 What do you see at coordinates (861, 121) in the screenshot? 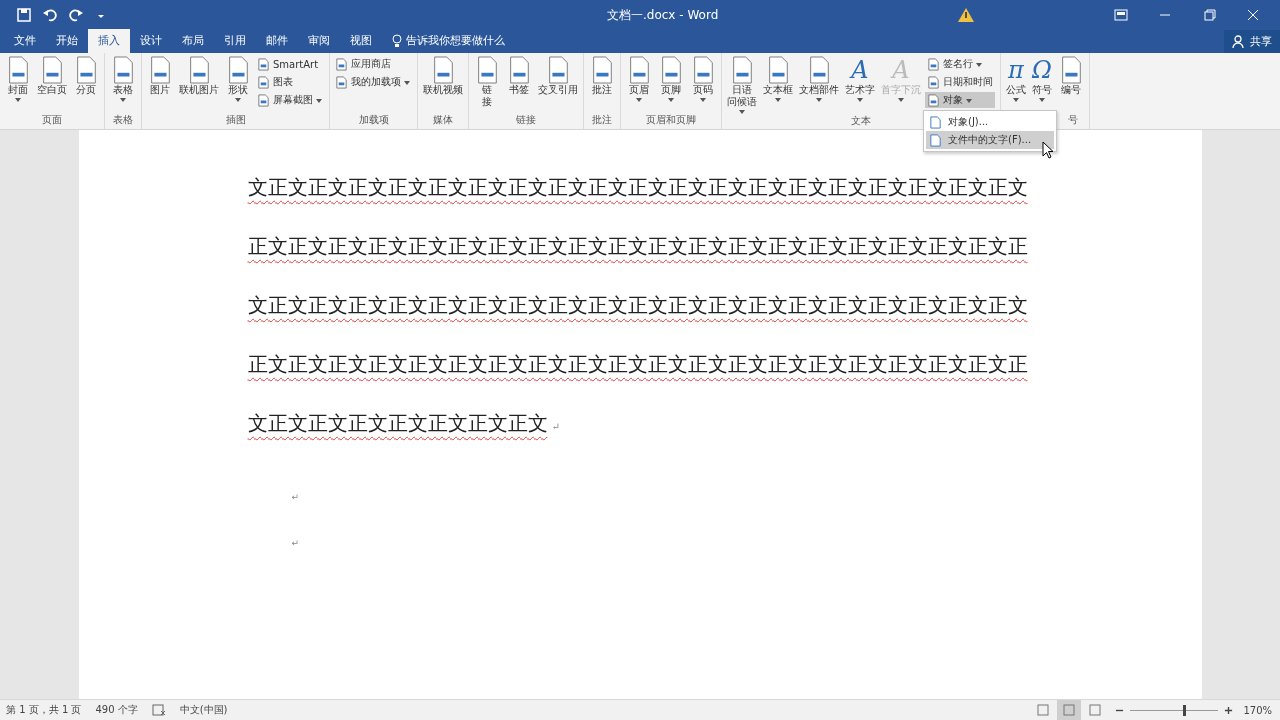
I see `group-label: 文本` at bounding box center [861, 121].